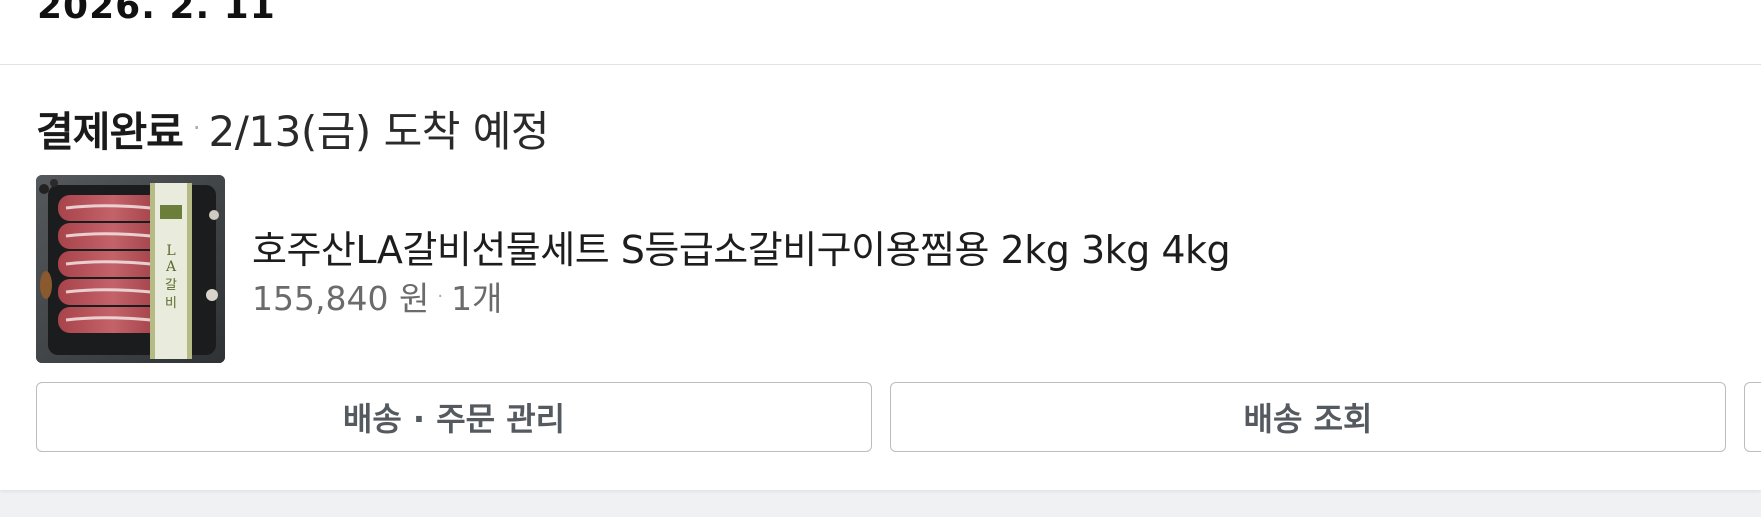 The width and height of the screenshot is (1761, 517). What do you see at coordinates (110, 132) in the screenshot?
I see `order-status: 결제완료` at bounding box center [110, 132].